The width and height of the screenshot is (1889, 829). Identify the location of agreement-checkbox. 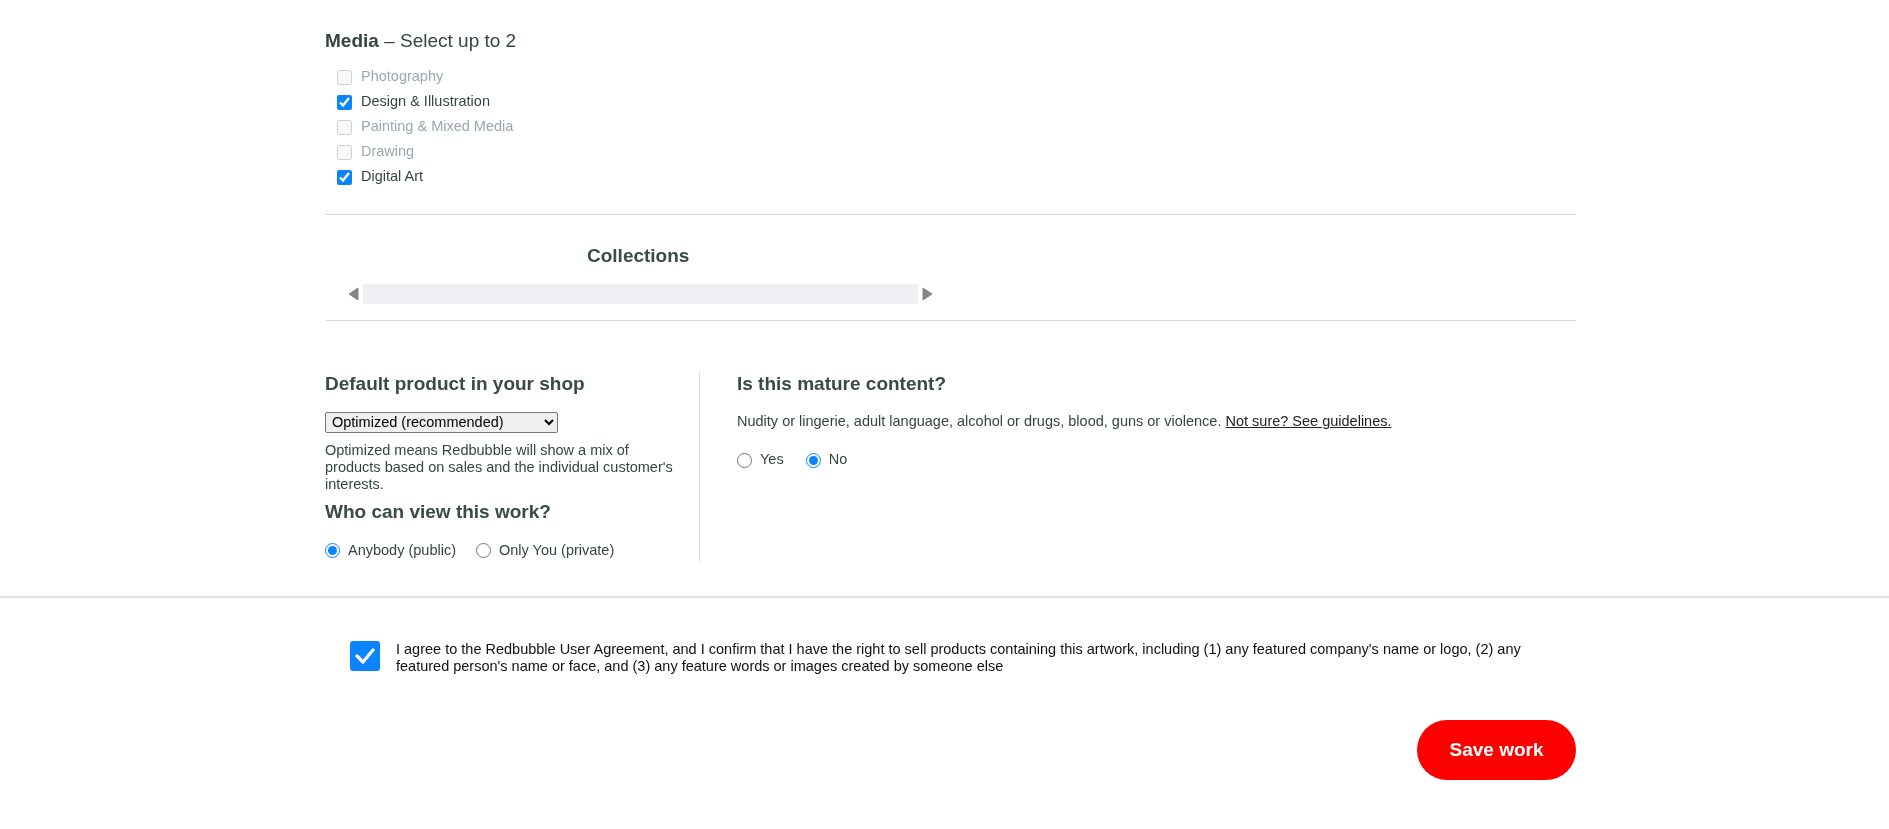
(365, 656).